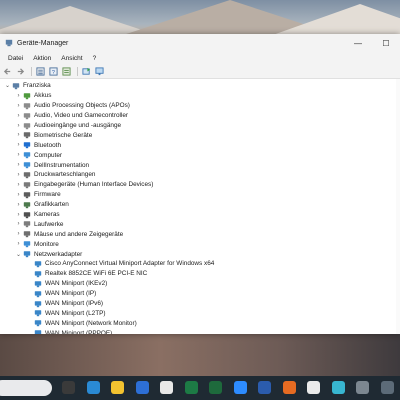 The width and height of the screenshot is (400, 400). Describe the element at coordinates (200, 331) in the screenshot. I see `device-item: WAN Miniport (PPPOE)` at that location.